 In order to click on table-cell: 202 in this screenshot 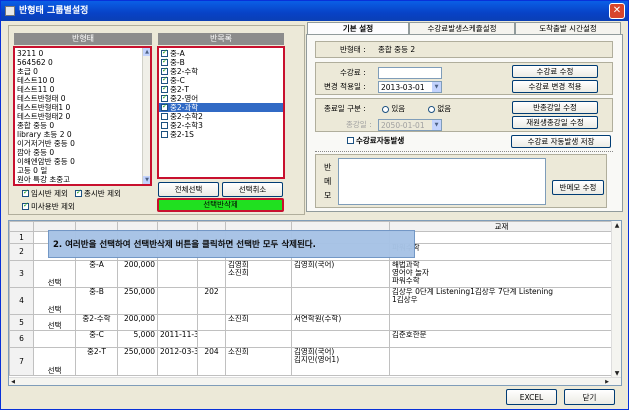, I will do `click(211, 301)`.